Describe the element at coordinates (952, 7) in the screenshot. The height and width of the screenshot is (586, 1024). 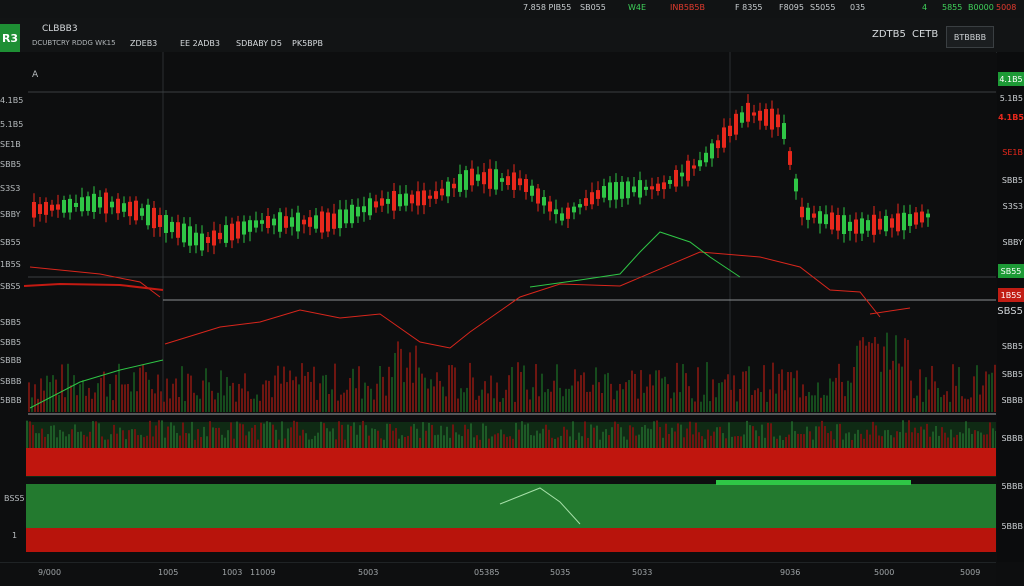
I see `ticker-item: 5855` at that location.